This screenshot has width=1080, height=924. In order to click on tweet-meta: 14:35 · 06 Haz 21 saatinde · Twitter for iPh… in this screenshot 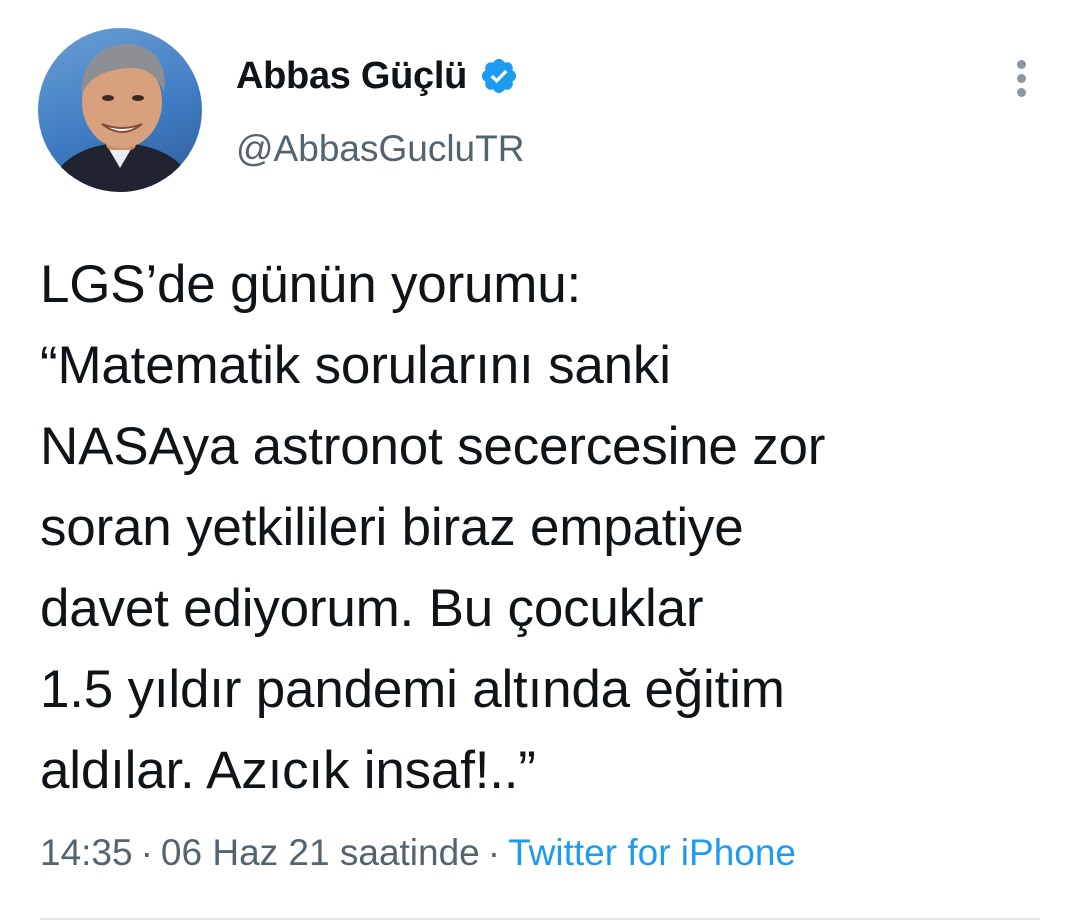, I will do `click(418, 853)`.